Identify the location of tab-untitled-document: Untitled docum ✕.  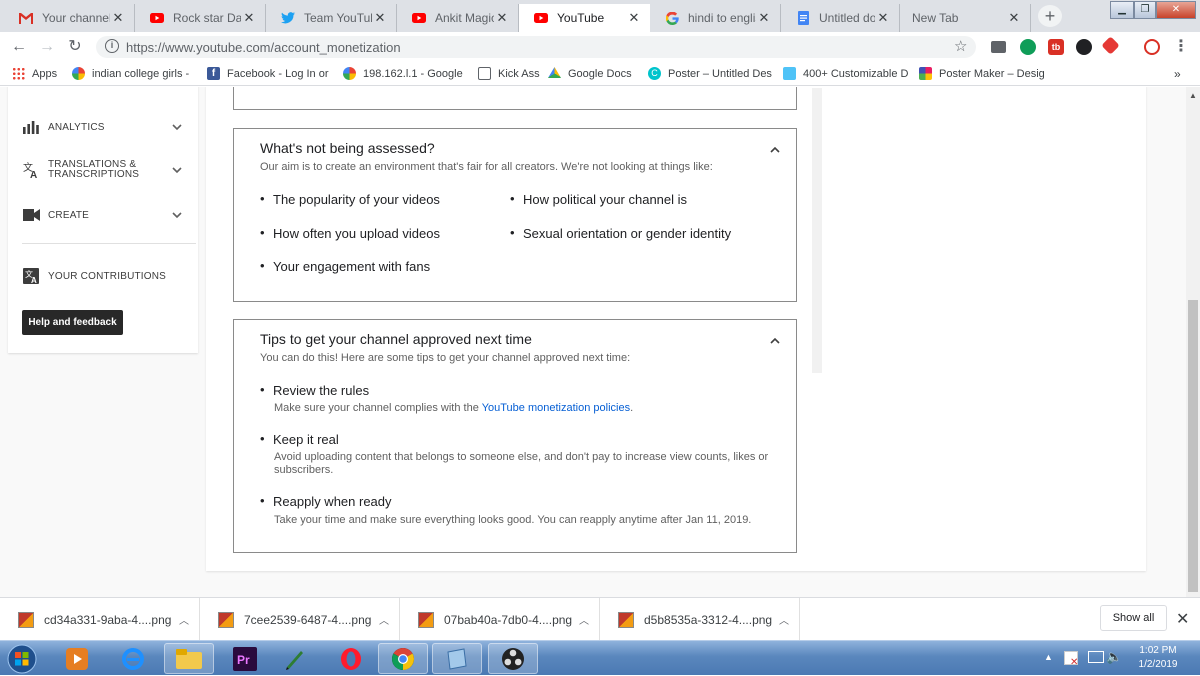
(840, 18).